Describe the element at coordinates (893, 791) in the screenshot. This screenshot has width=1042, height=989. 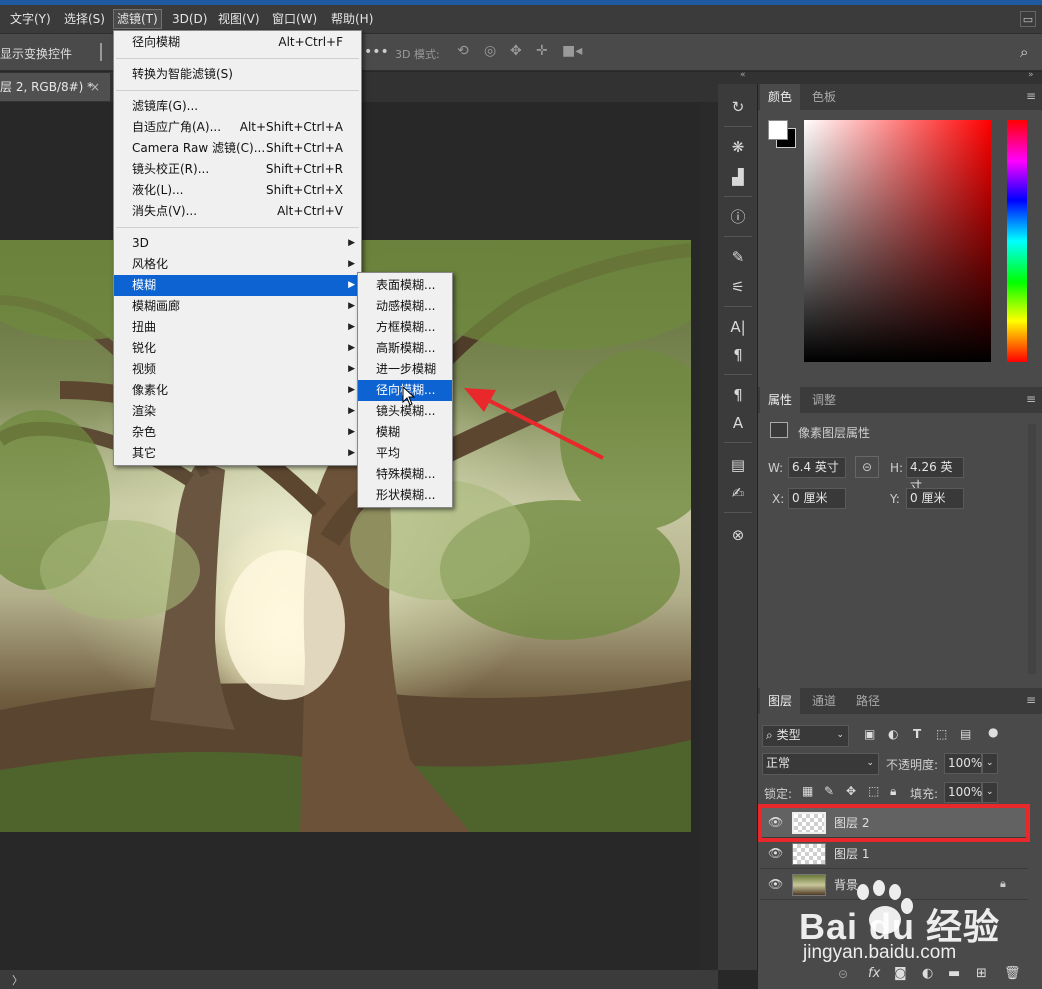
I see `lock-all-icon: 🔒︎` at that location.